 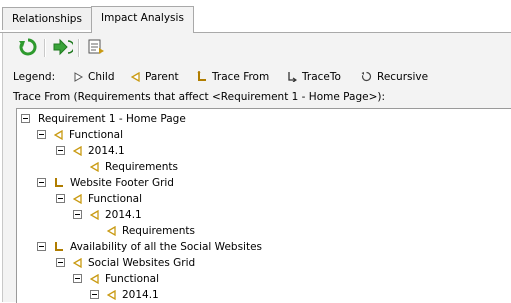 What do you see at coordinates (162, 77) in the screenshot?
I see `legend-item-label: Parent` at bounding box center [162, 77].